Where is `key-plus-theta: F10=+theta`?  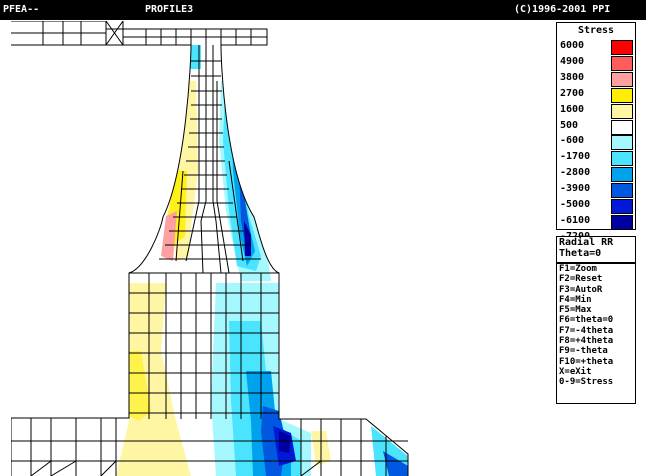 key-plus-theta: F10=+theta is located at coordinates (596, 362).